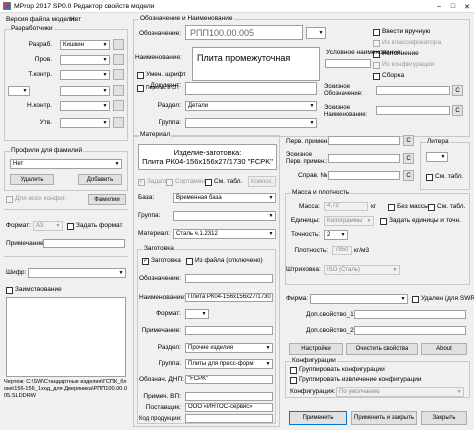 The image size is (474, 430). What do you see at coordinates (444, 177) in the screenshot?
I see `litera-table-checkbox: См. табл.` at bounding box center [444, 177].